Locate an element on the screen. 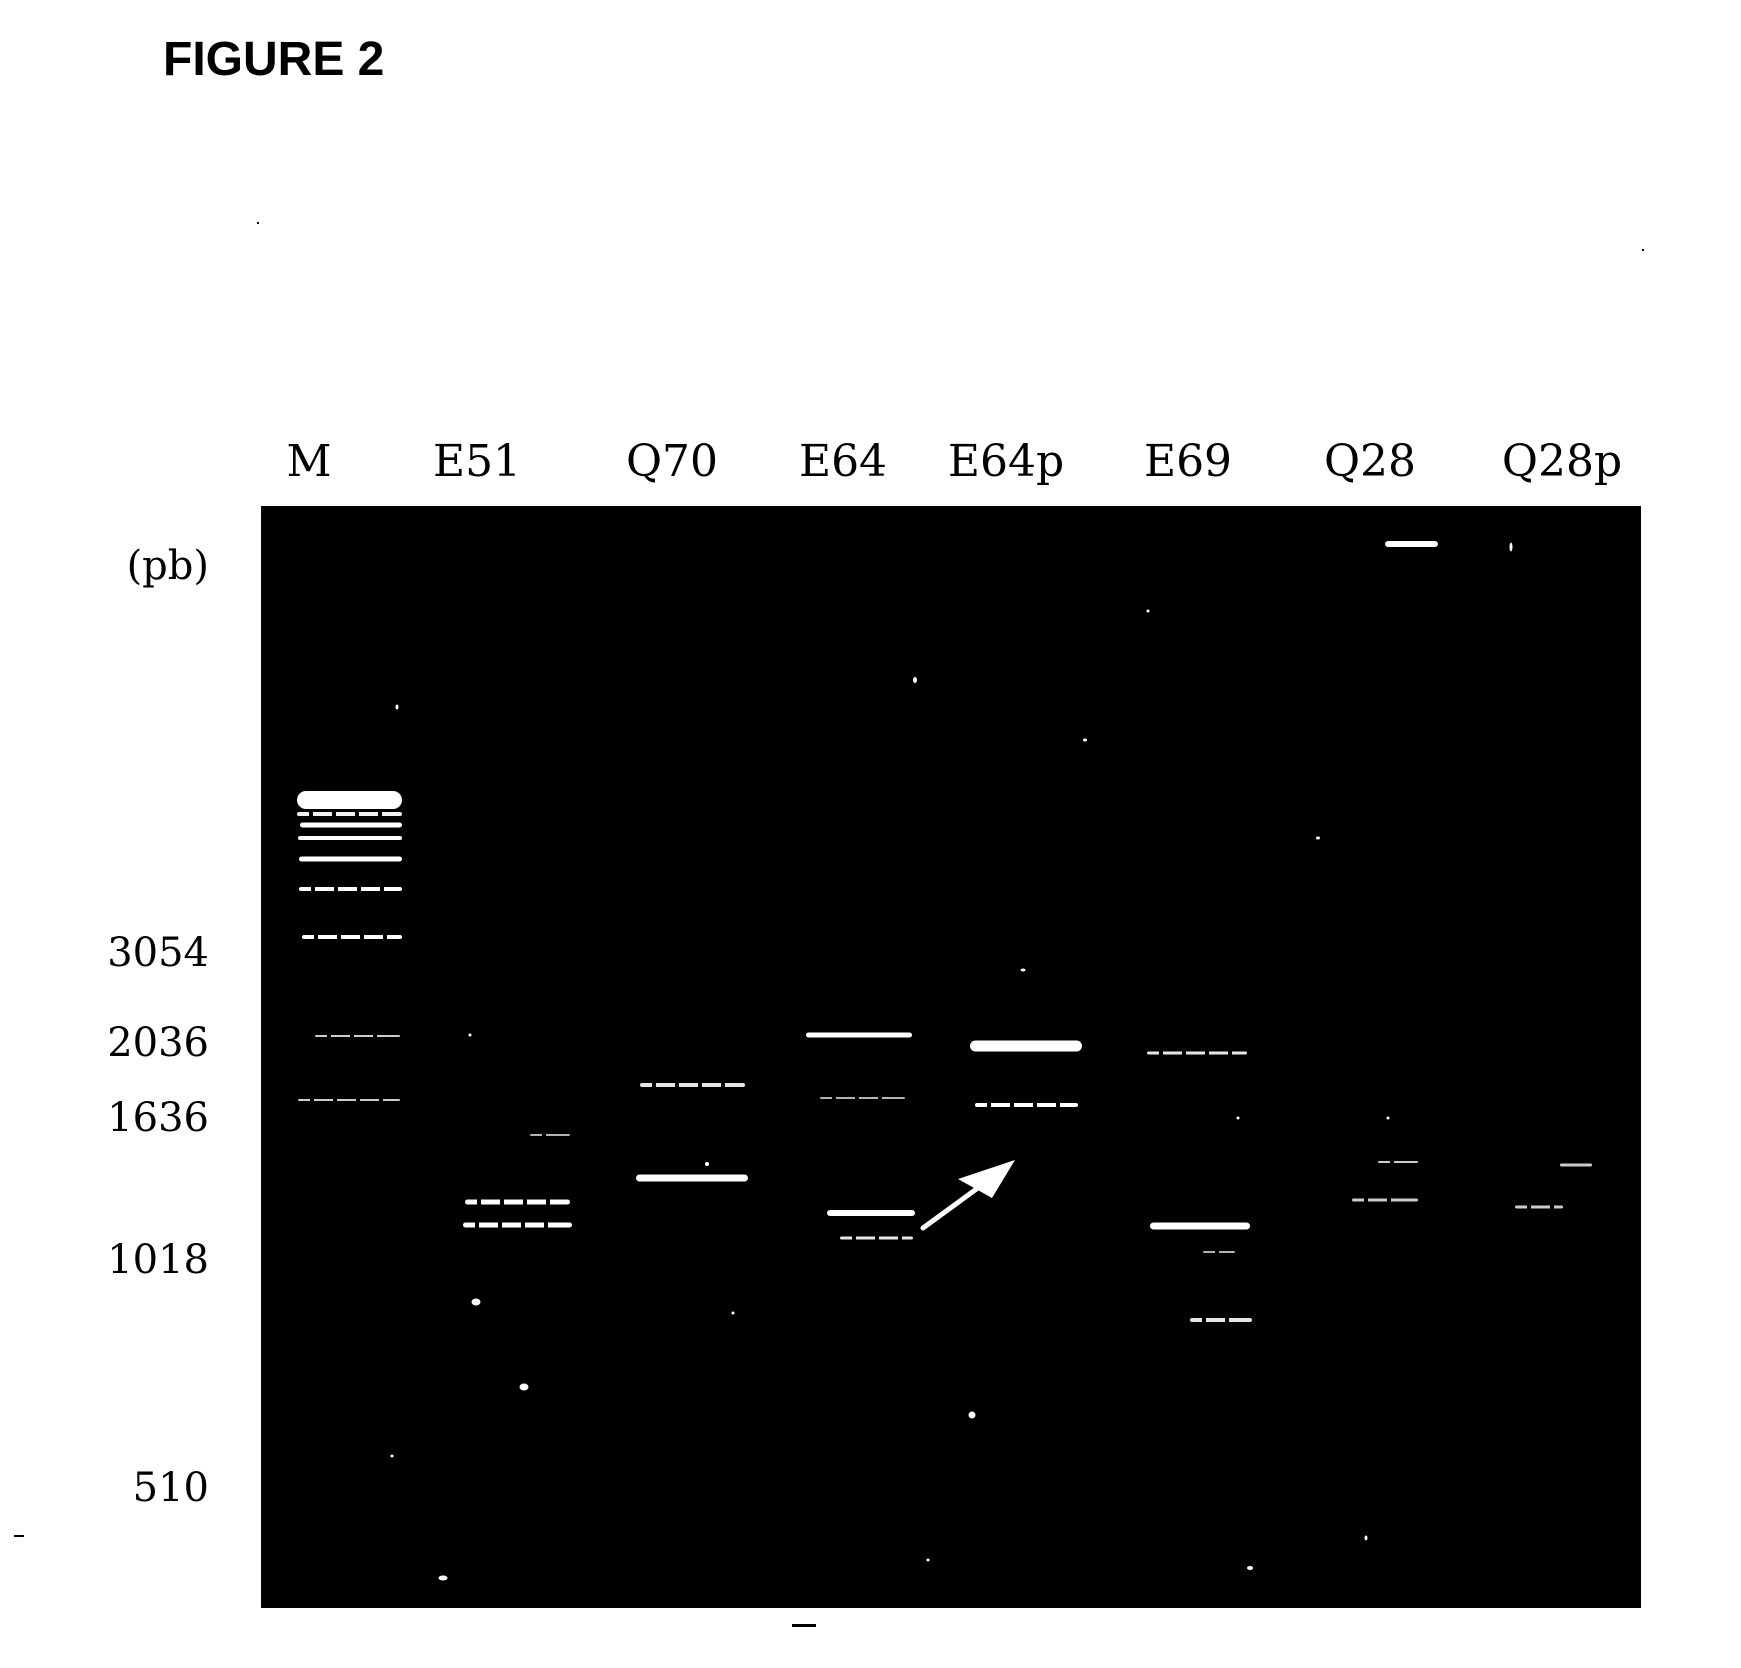 This screenshot has width=1741, height=1668. lane-label-e69: E69 is located at coordinates (1188, 461).